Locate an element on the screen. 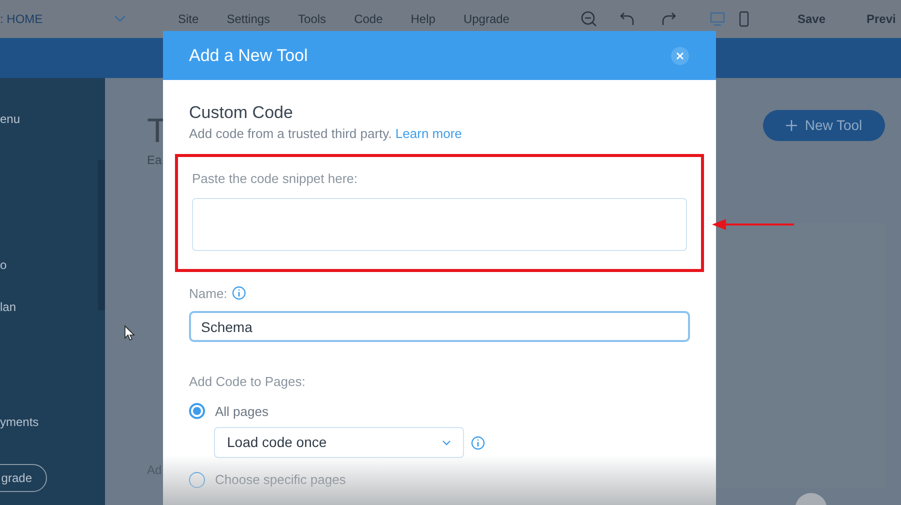  field-label: Add Code to Pages: is located at coordinates (247, 382).